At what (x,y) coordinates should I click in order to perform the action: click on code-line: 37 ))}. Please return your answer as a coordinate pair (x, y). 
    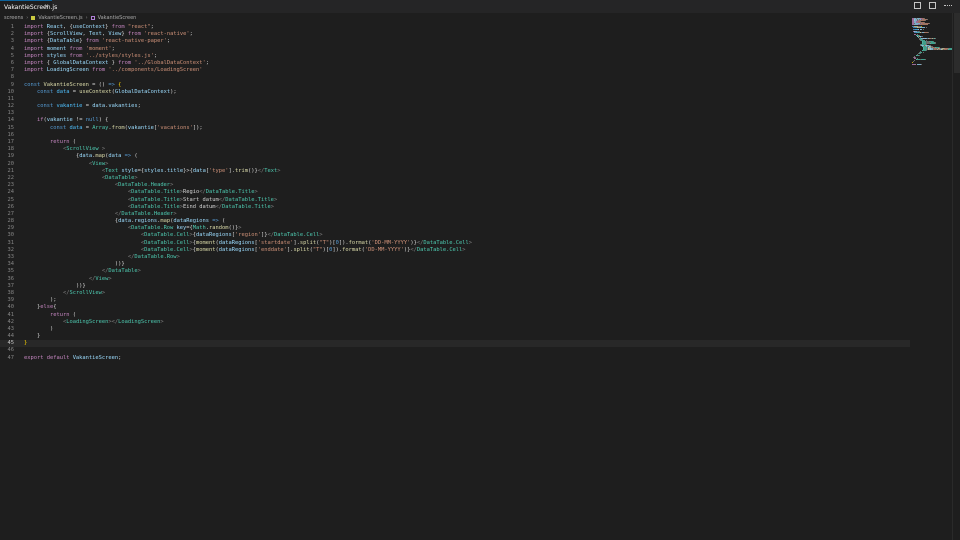
    Looking at the image, I should click on (455, 286).